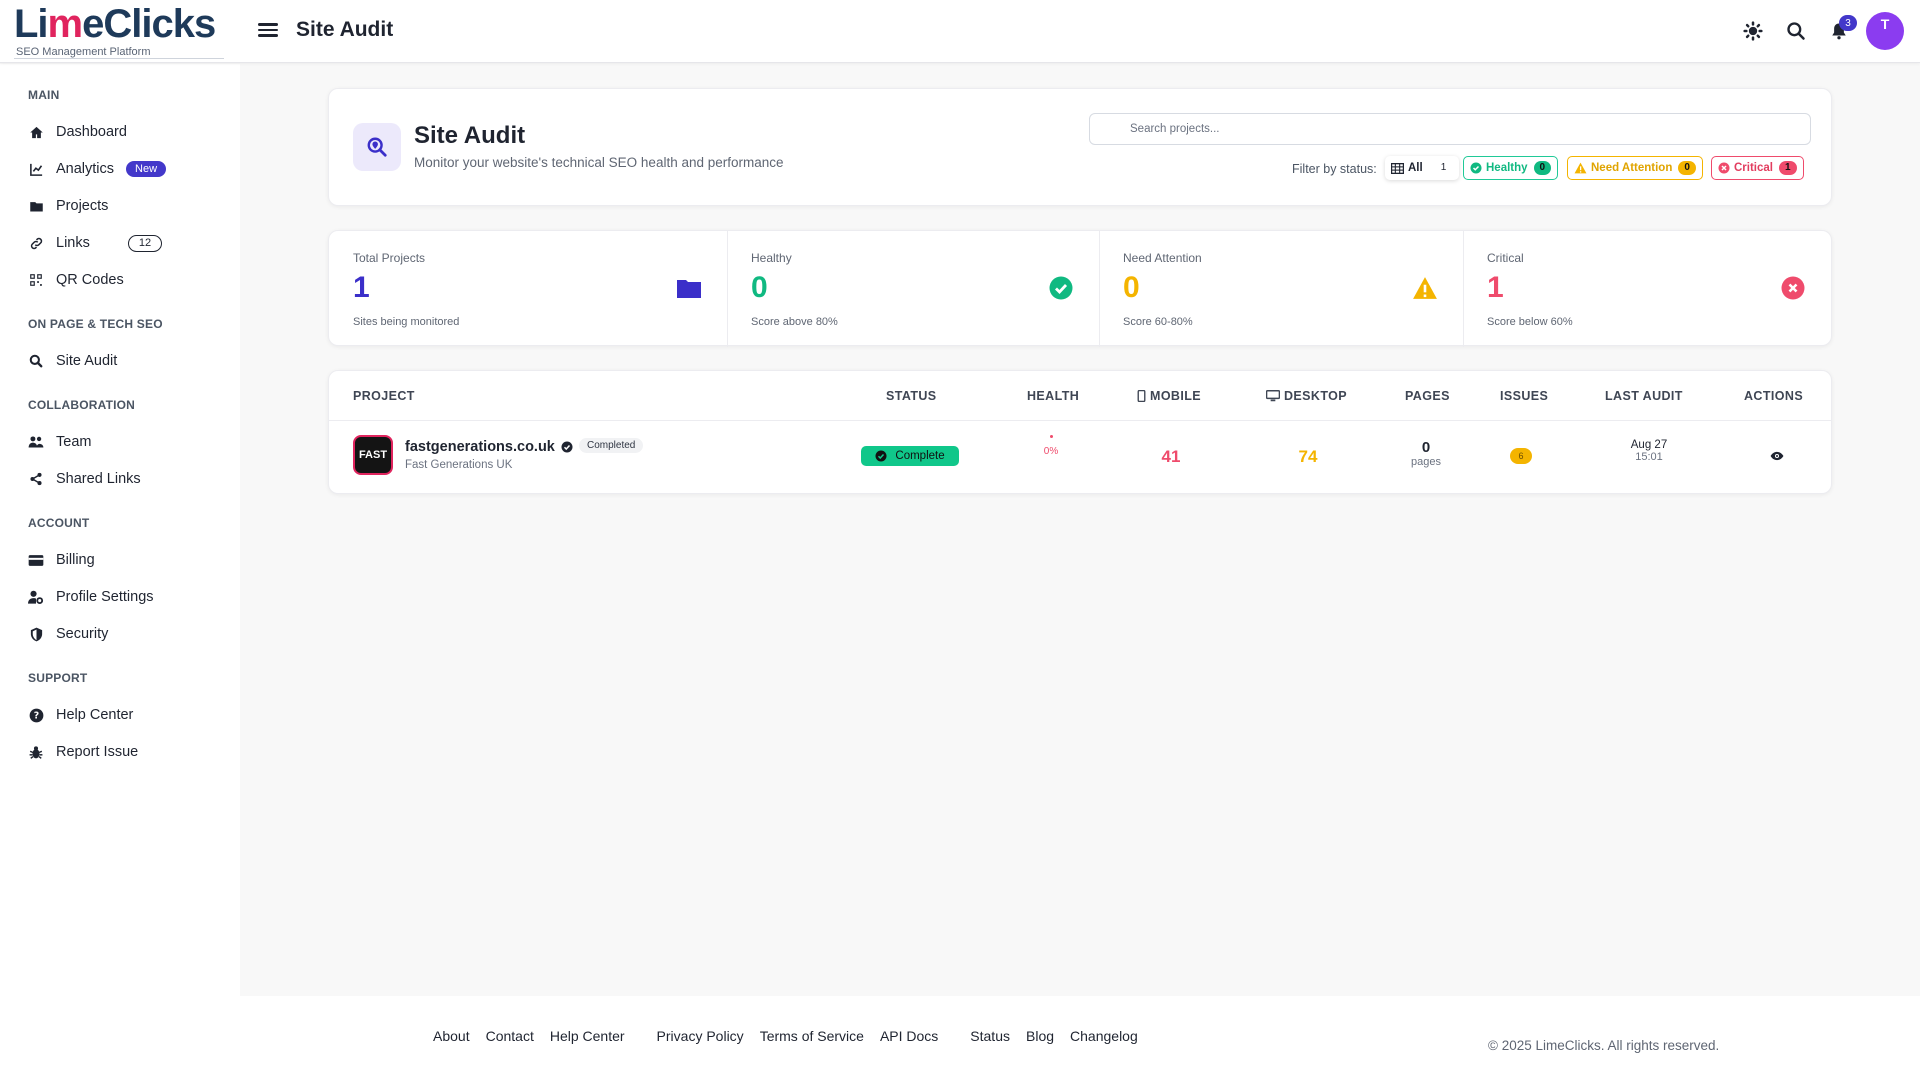 The image size is (1920, 1080). I want to click on project-name-link: fastgenerations.co.uk, so click(480, 447).